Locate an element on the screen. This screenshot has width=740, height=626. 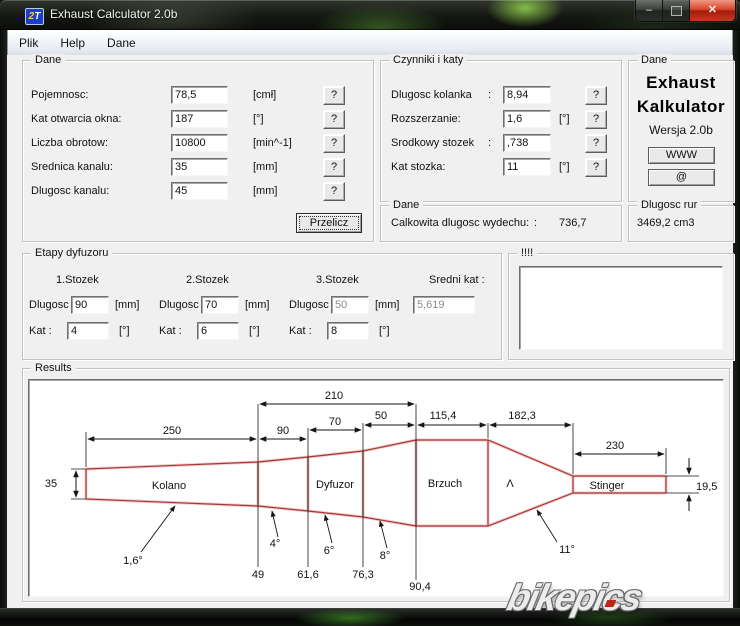
kat-okna-help-button: ? is located at coordinates (334, 119).